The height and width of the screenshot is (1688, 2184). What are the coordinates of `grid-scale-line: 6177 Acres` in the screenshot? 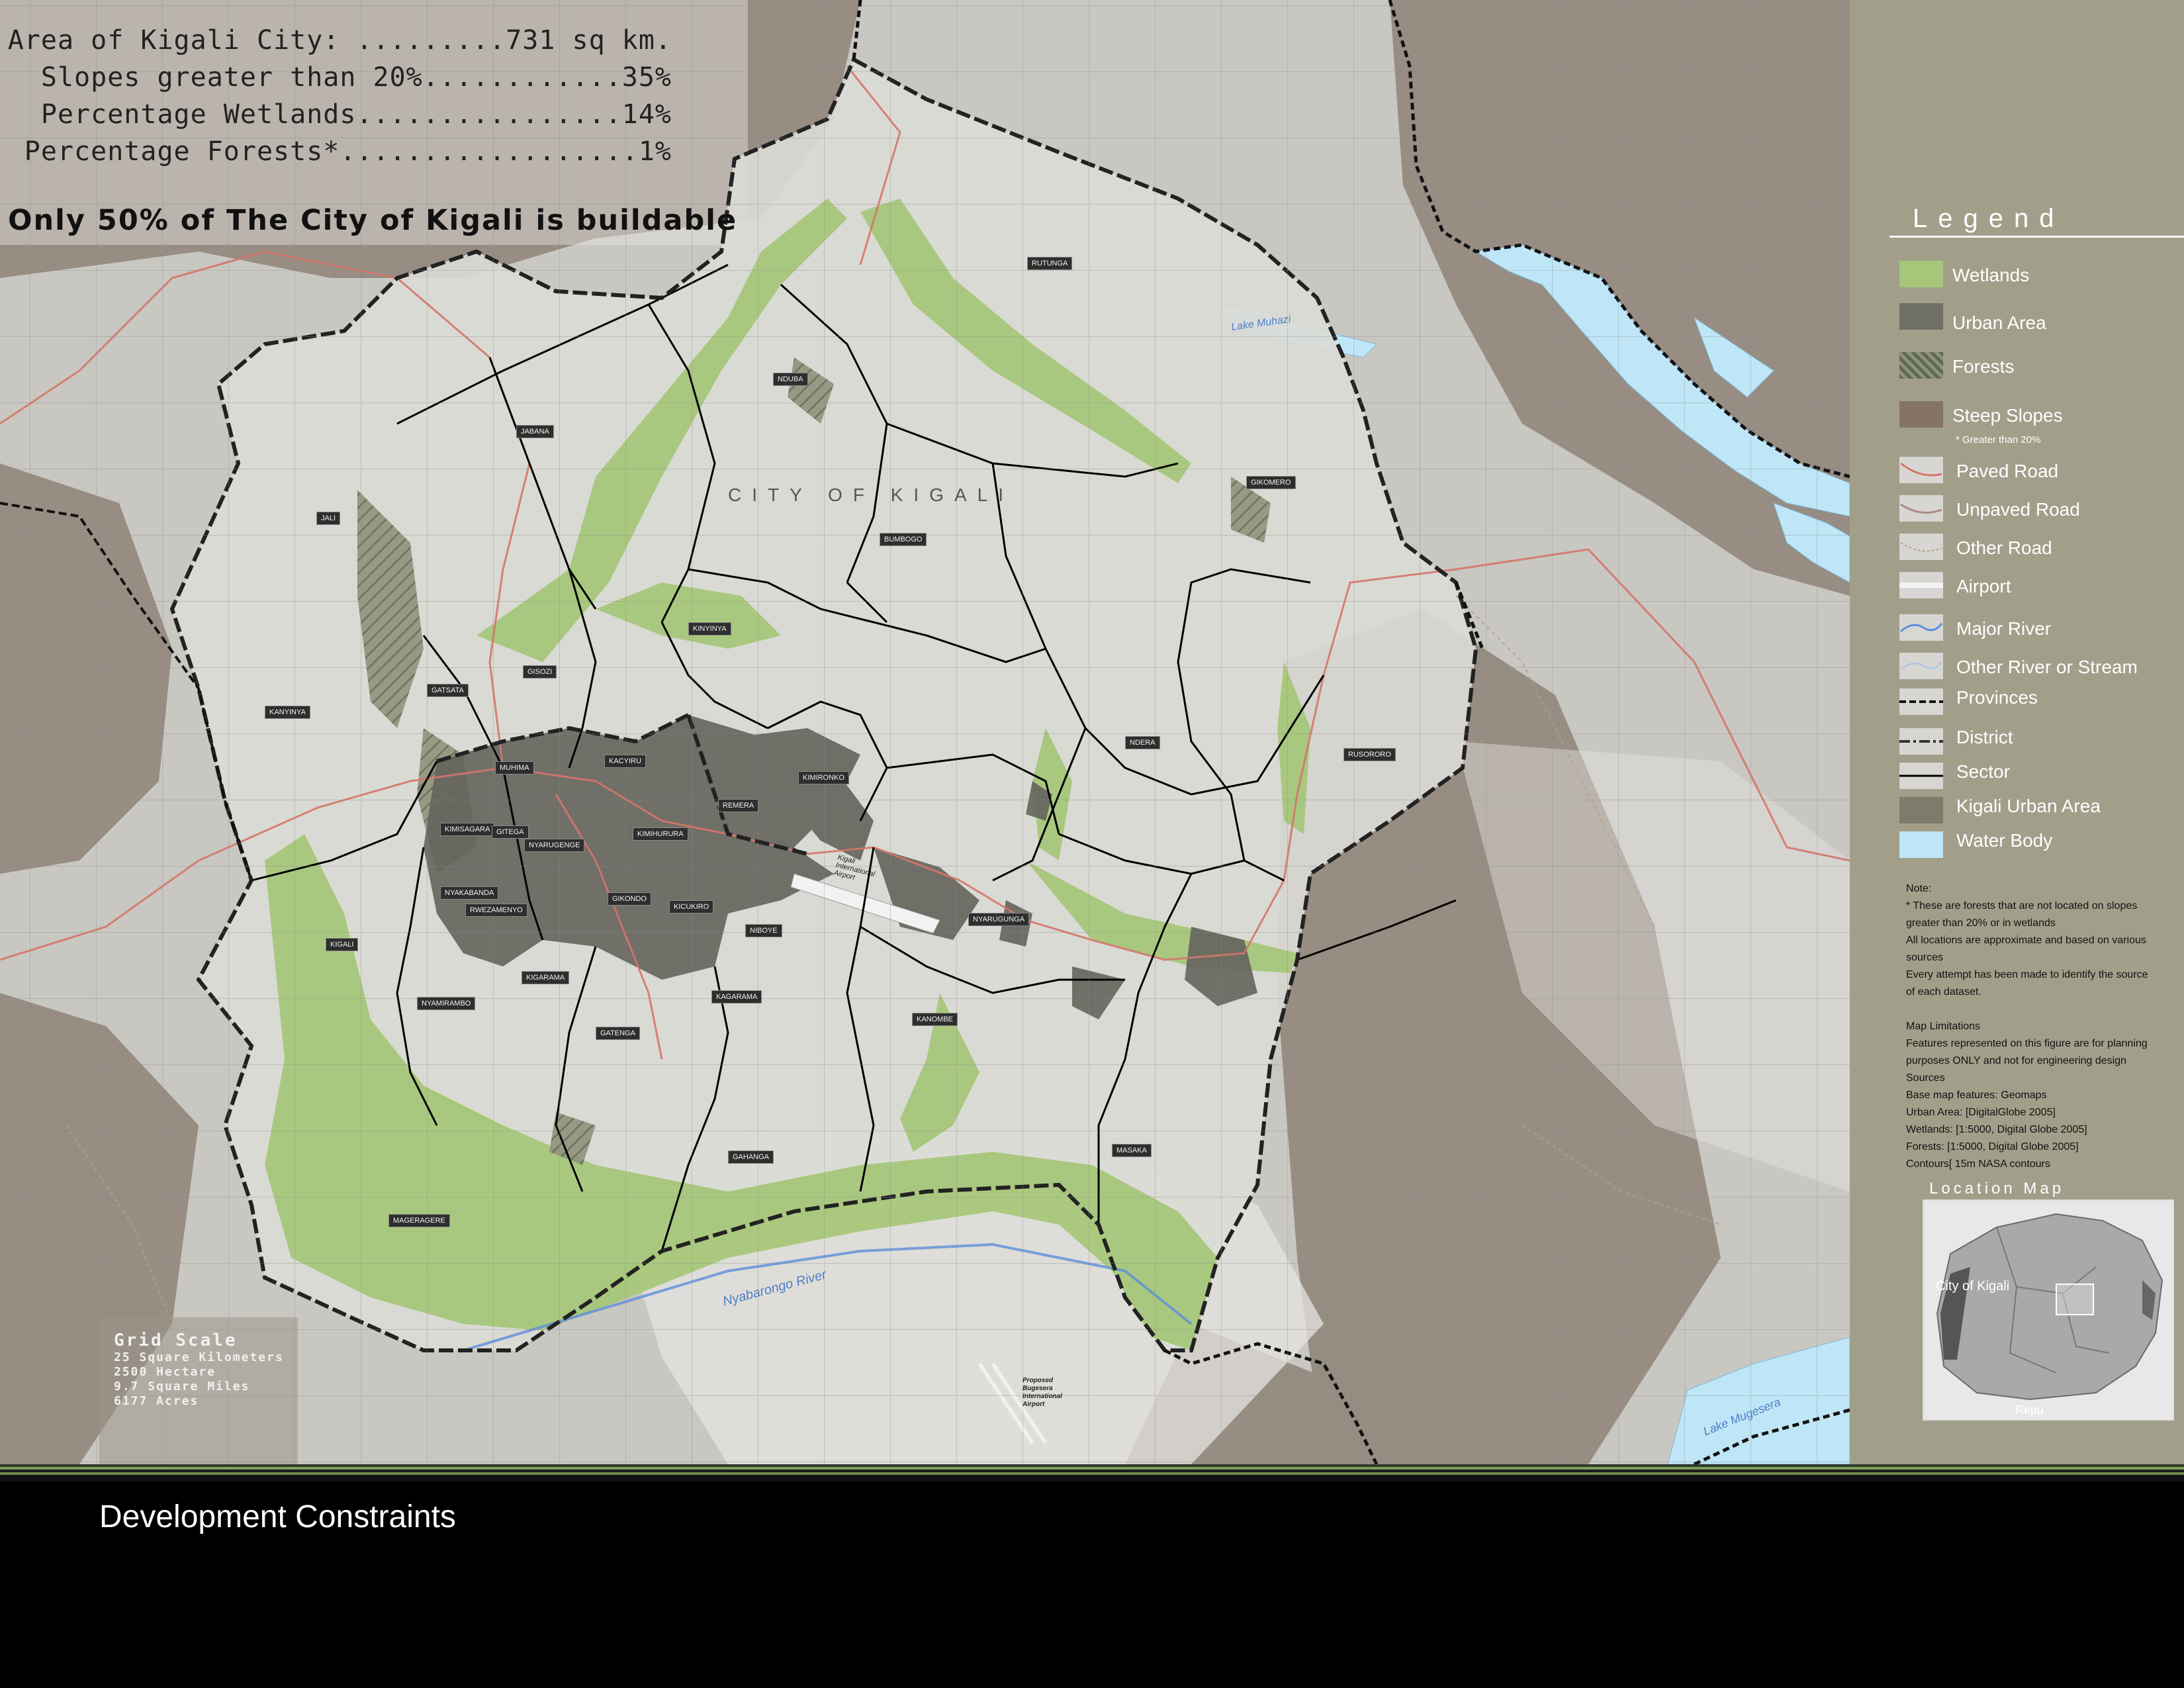 It's located at (156, 1401).